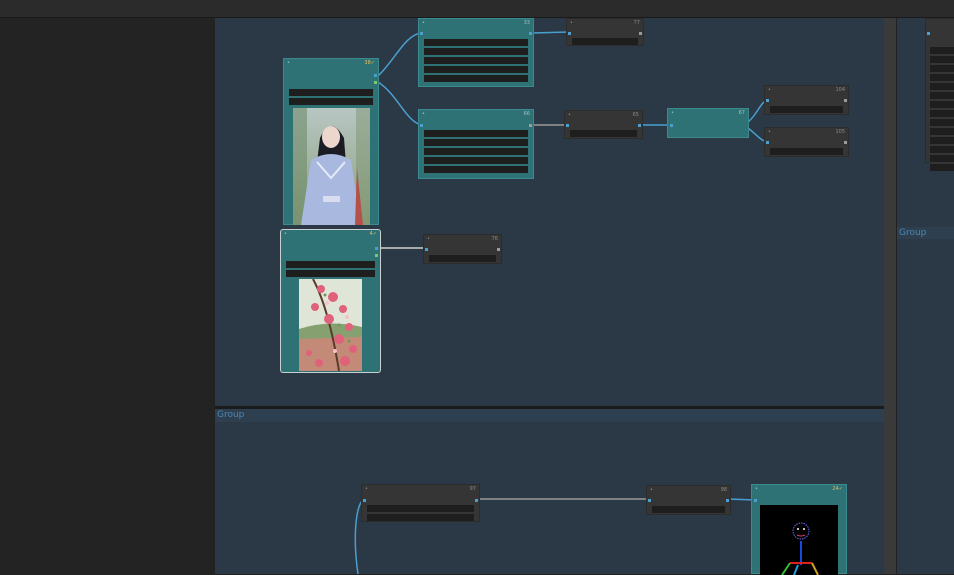  I want to click on node-pose-preview: • 24✓, so click(799, 529).